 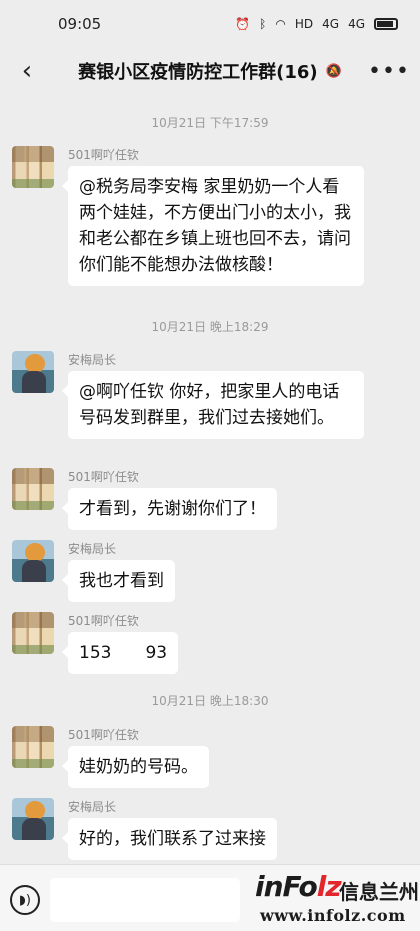 I want to click on message-bubble: 我也才看到, so click(x=118, y=581).